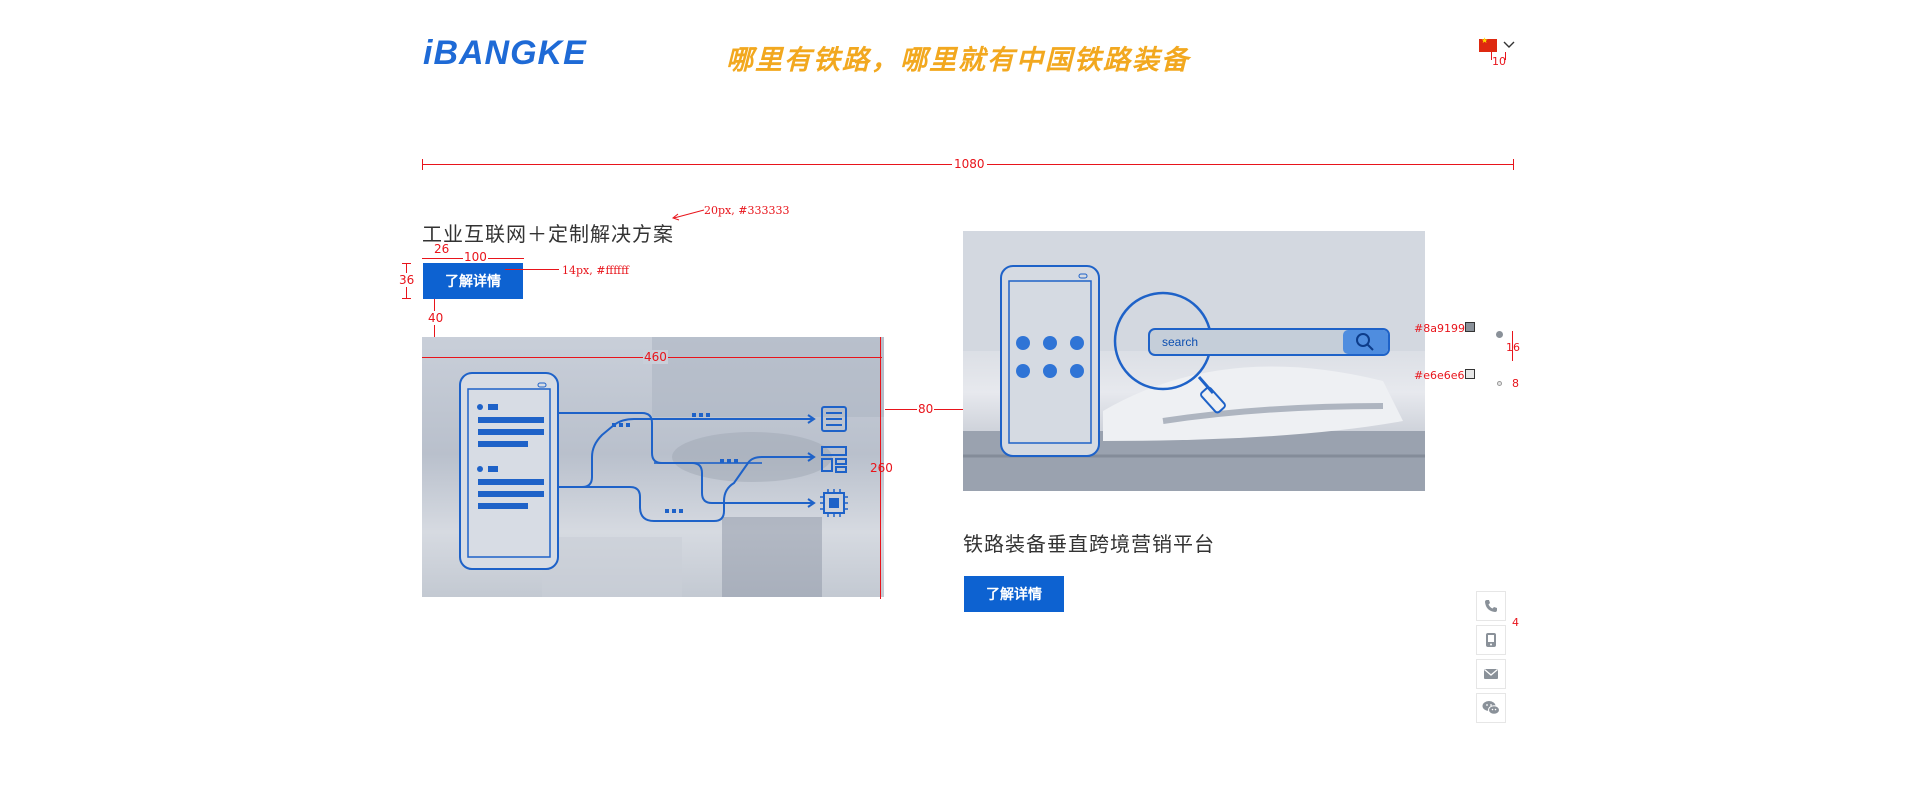  I want to click on wechat-icon, so click(1491, 708).